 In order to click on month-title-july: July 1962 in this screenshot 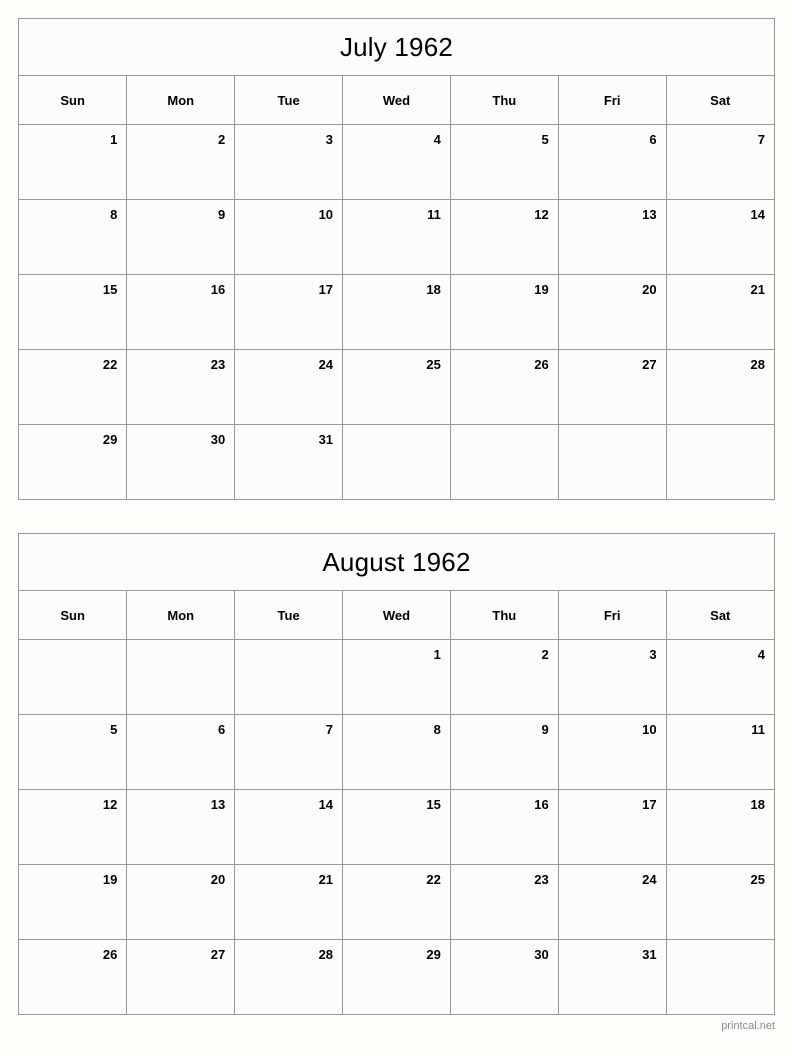, I will do `click(396, 47)`.